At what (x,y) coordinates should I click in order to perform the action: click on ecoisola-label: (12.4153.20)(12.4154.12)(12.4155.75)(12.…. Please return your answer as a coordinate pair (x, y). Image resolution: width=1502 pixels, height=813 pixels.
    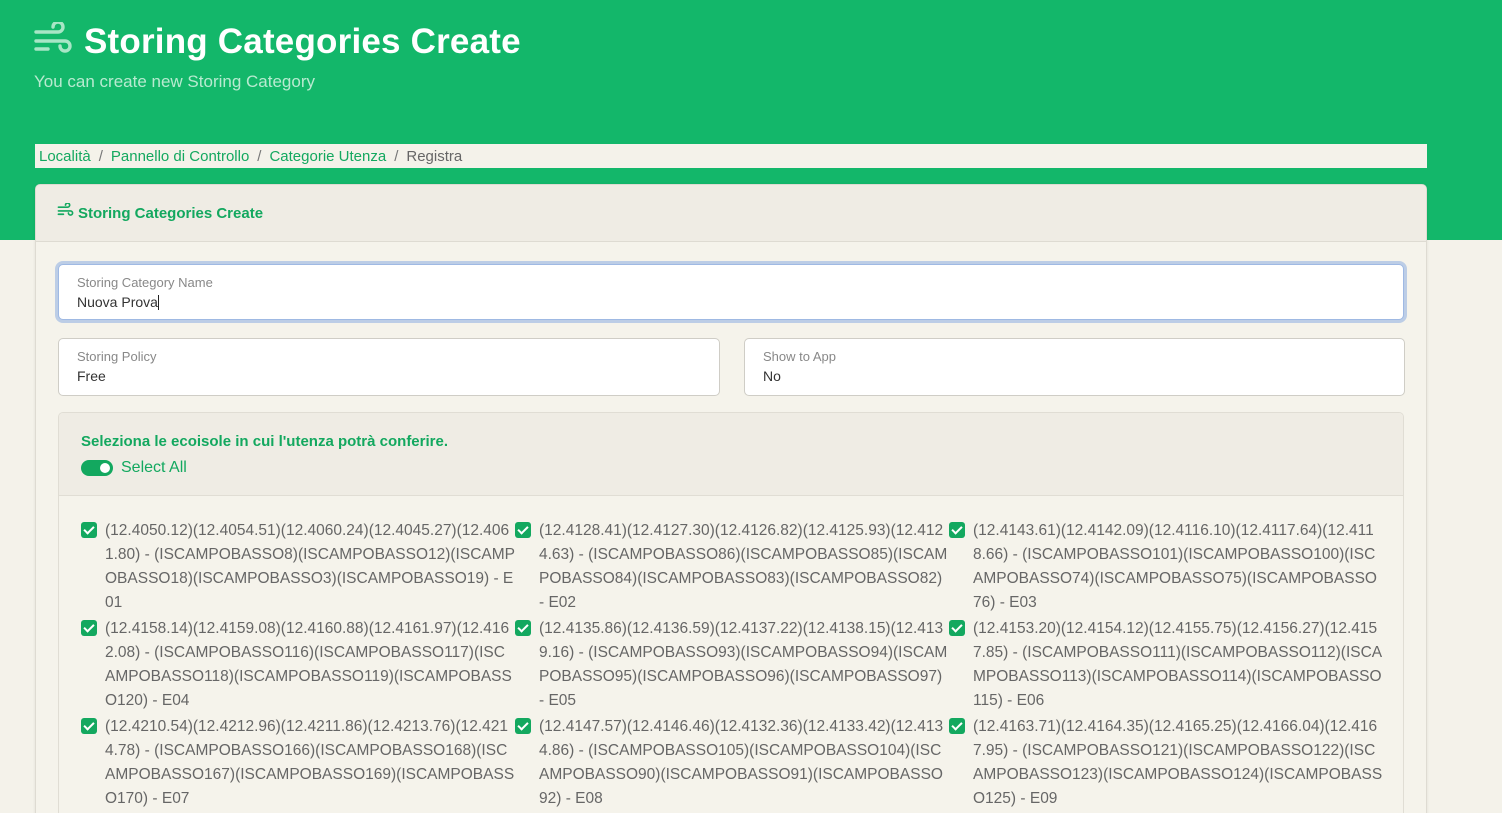
    Looking at the image, I should click on (1178, 665).